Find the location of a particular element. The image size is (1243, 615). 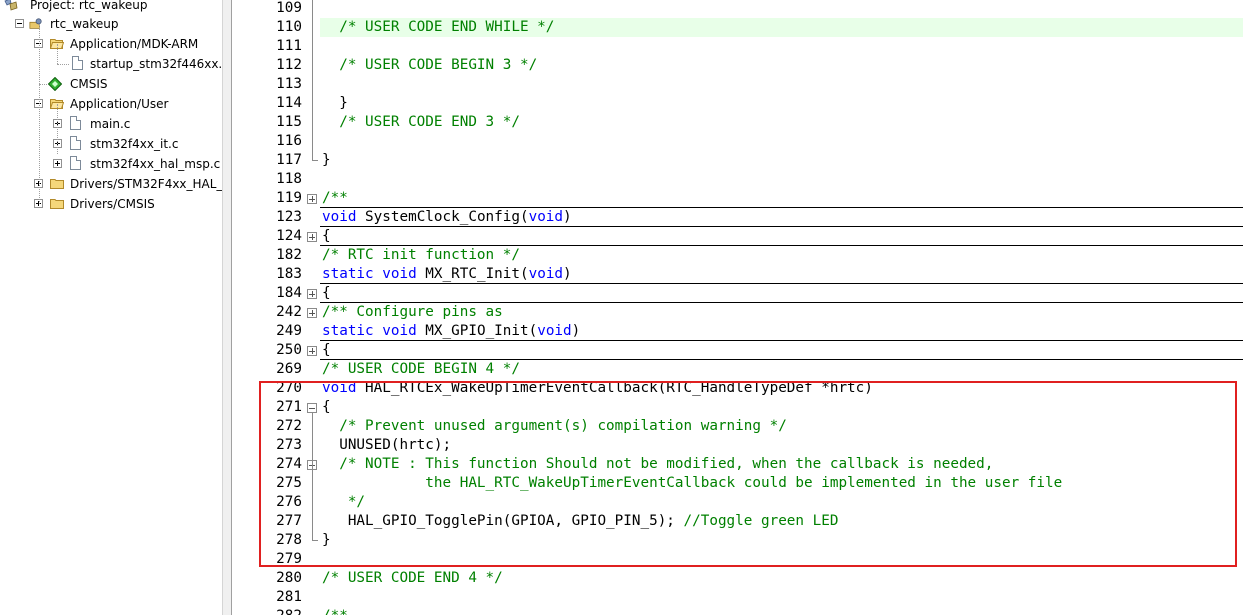

code-line: 280 /* USER CODE END 4 */ is located at coordinates (737, 578).